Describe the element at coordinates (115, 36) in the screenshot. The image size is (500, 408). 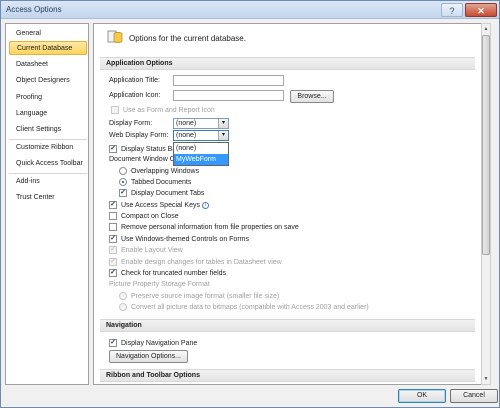
I see `database-icon` at that location.